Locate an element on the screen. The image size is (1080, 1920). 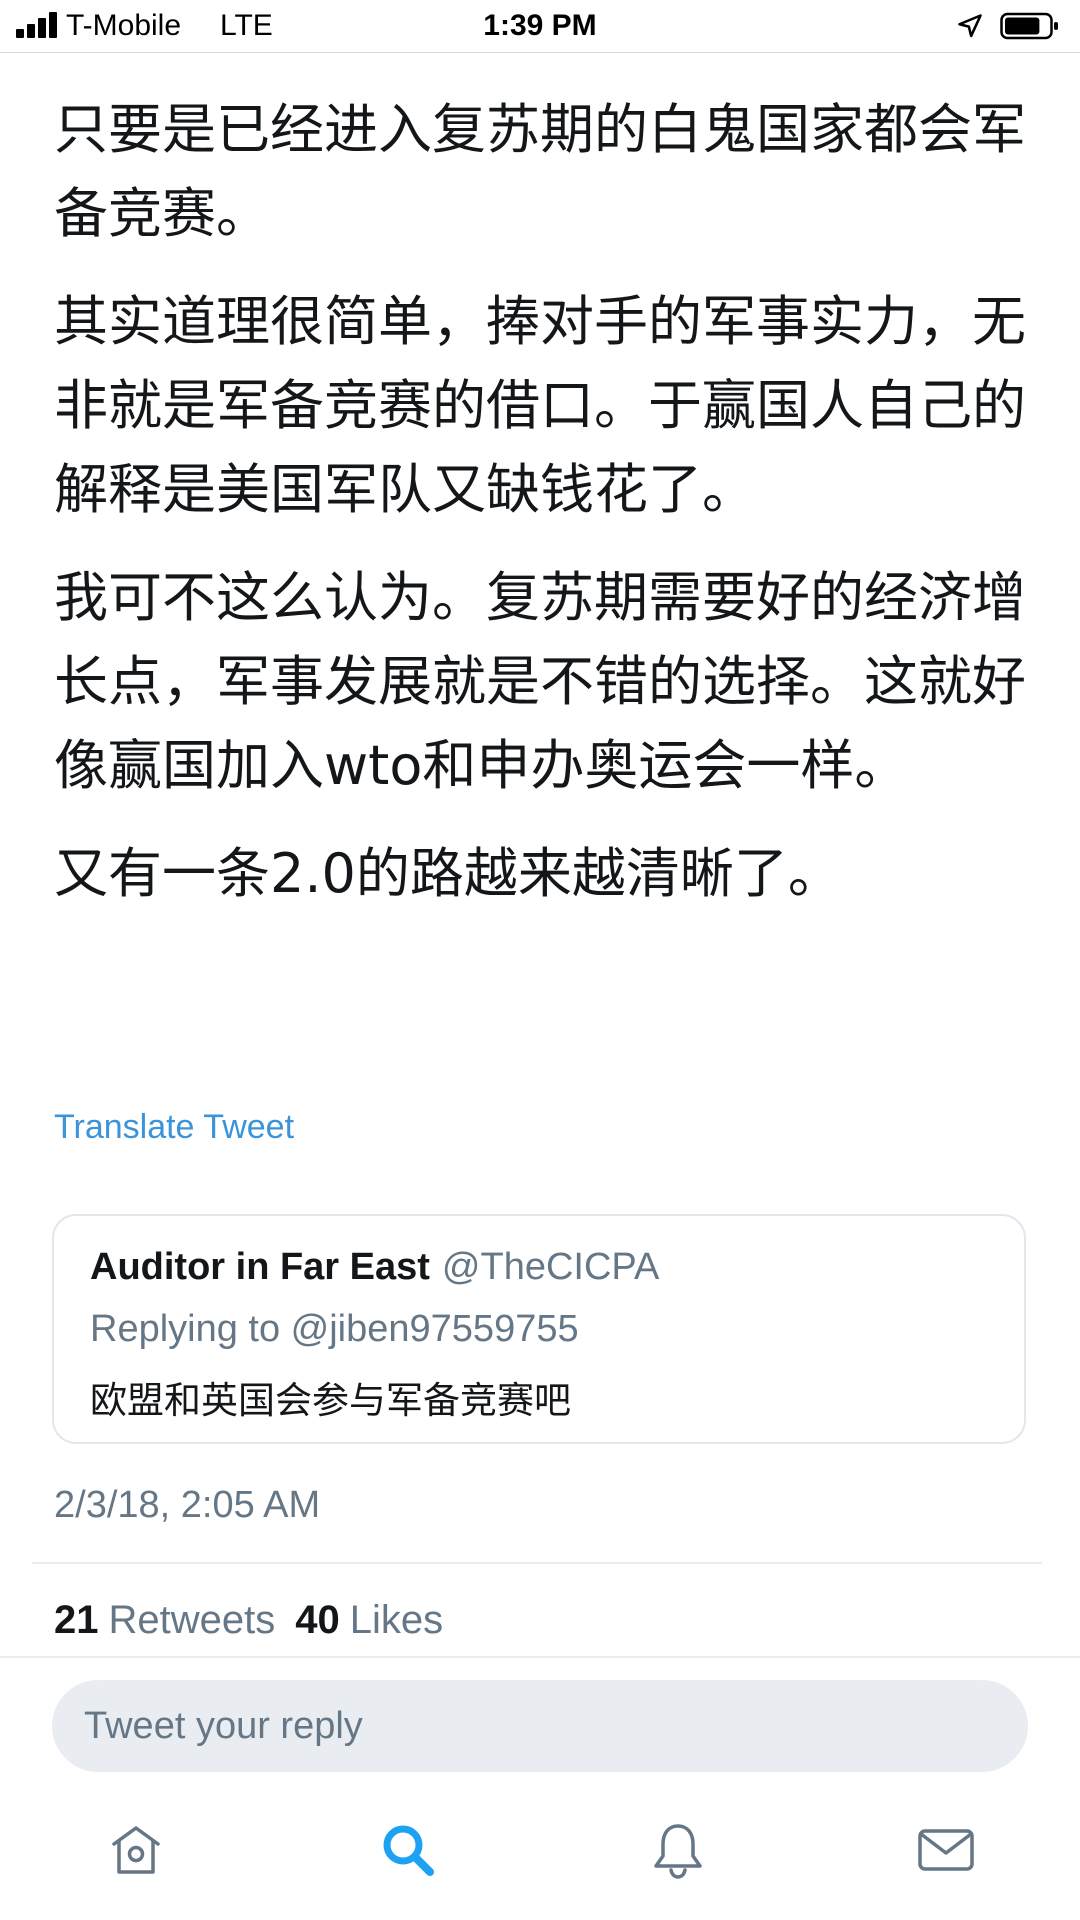
tab-home is located at coordinates (136, 1850).